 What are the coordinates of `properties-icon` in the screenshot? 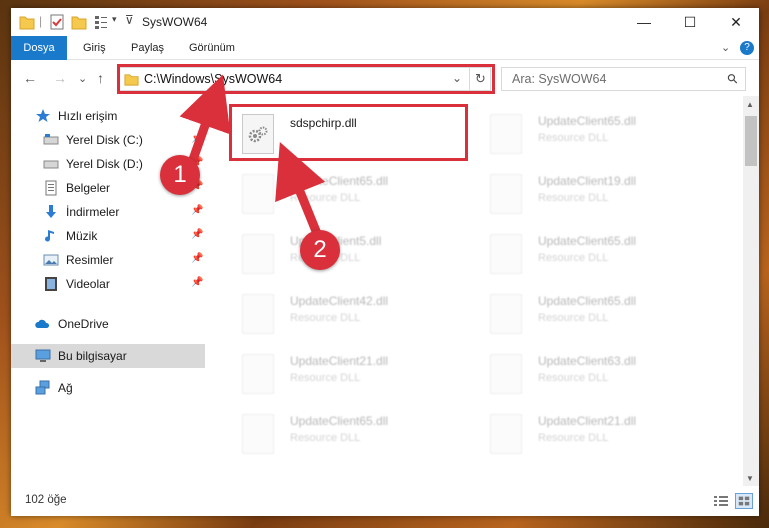 It's located at (57, 22).